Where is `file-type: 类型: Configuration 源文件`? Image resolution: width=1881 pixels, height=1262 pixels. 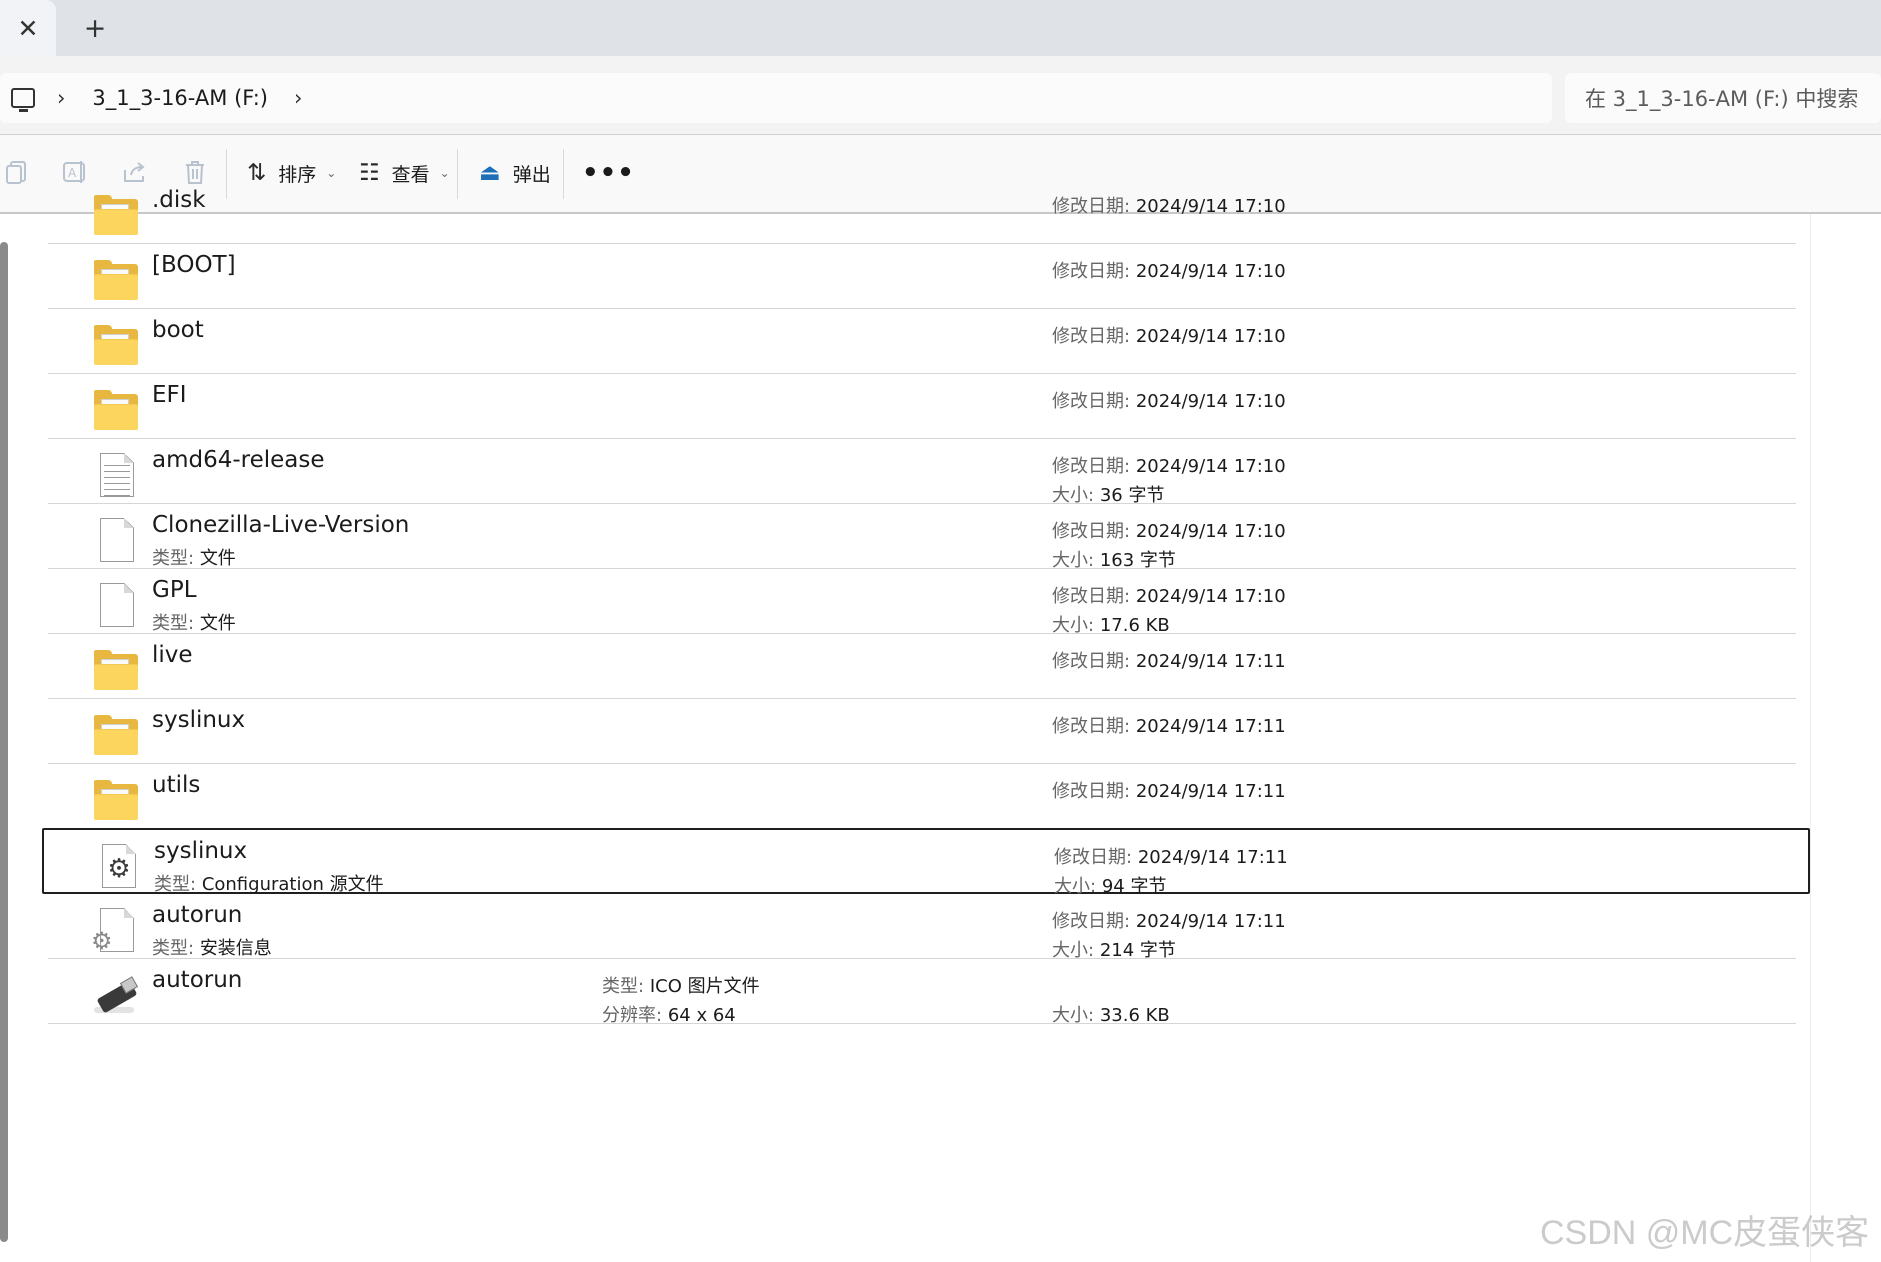 file-type: 类型: Configuration 源文件 is located at coordinates (269, 883).